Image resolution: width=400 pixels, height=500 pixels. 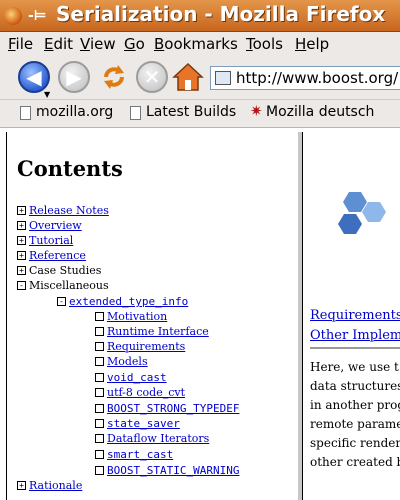 What do you see at coordinates (70, 168) in the screenshot?
I see `toc-title: Contents` at bounding box center [70, 168].